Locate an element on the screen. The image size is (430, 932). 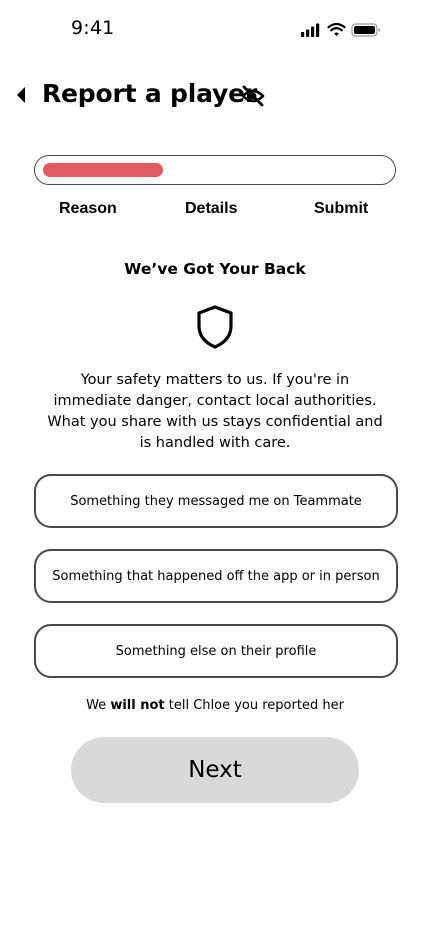
privacy-note-suffix: tell Chloe you reported her is located at coordinates (254, 705).